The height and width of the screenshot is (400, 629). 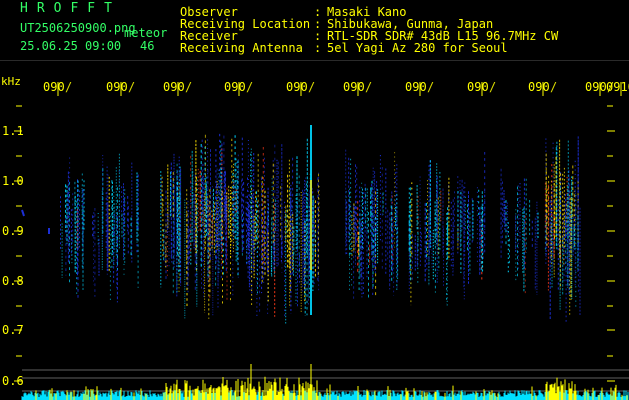 I want to click on time-tick-label: 0910, so click(x=617, y=87).